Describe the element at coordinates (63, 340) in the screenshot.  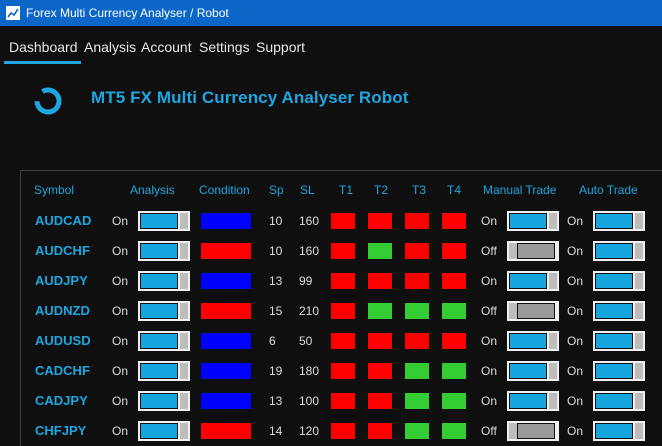
I see `symbol-audusd: AUDUSD` at that location.